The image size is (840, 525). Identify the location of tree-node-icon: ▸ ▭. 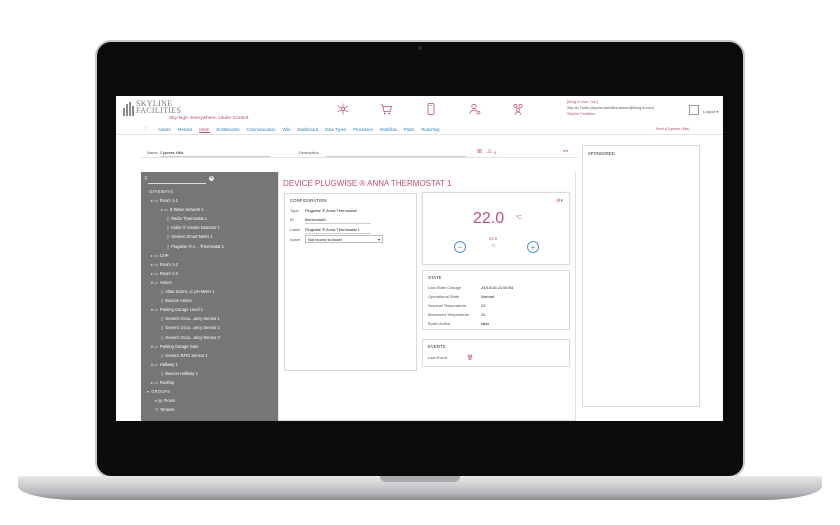
(154, 201).